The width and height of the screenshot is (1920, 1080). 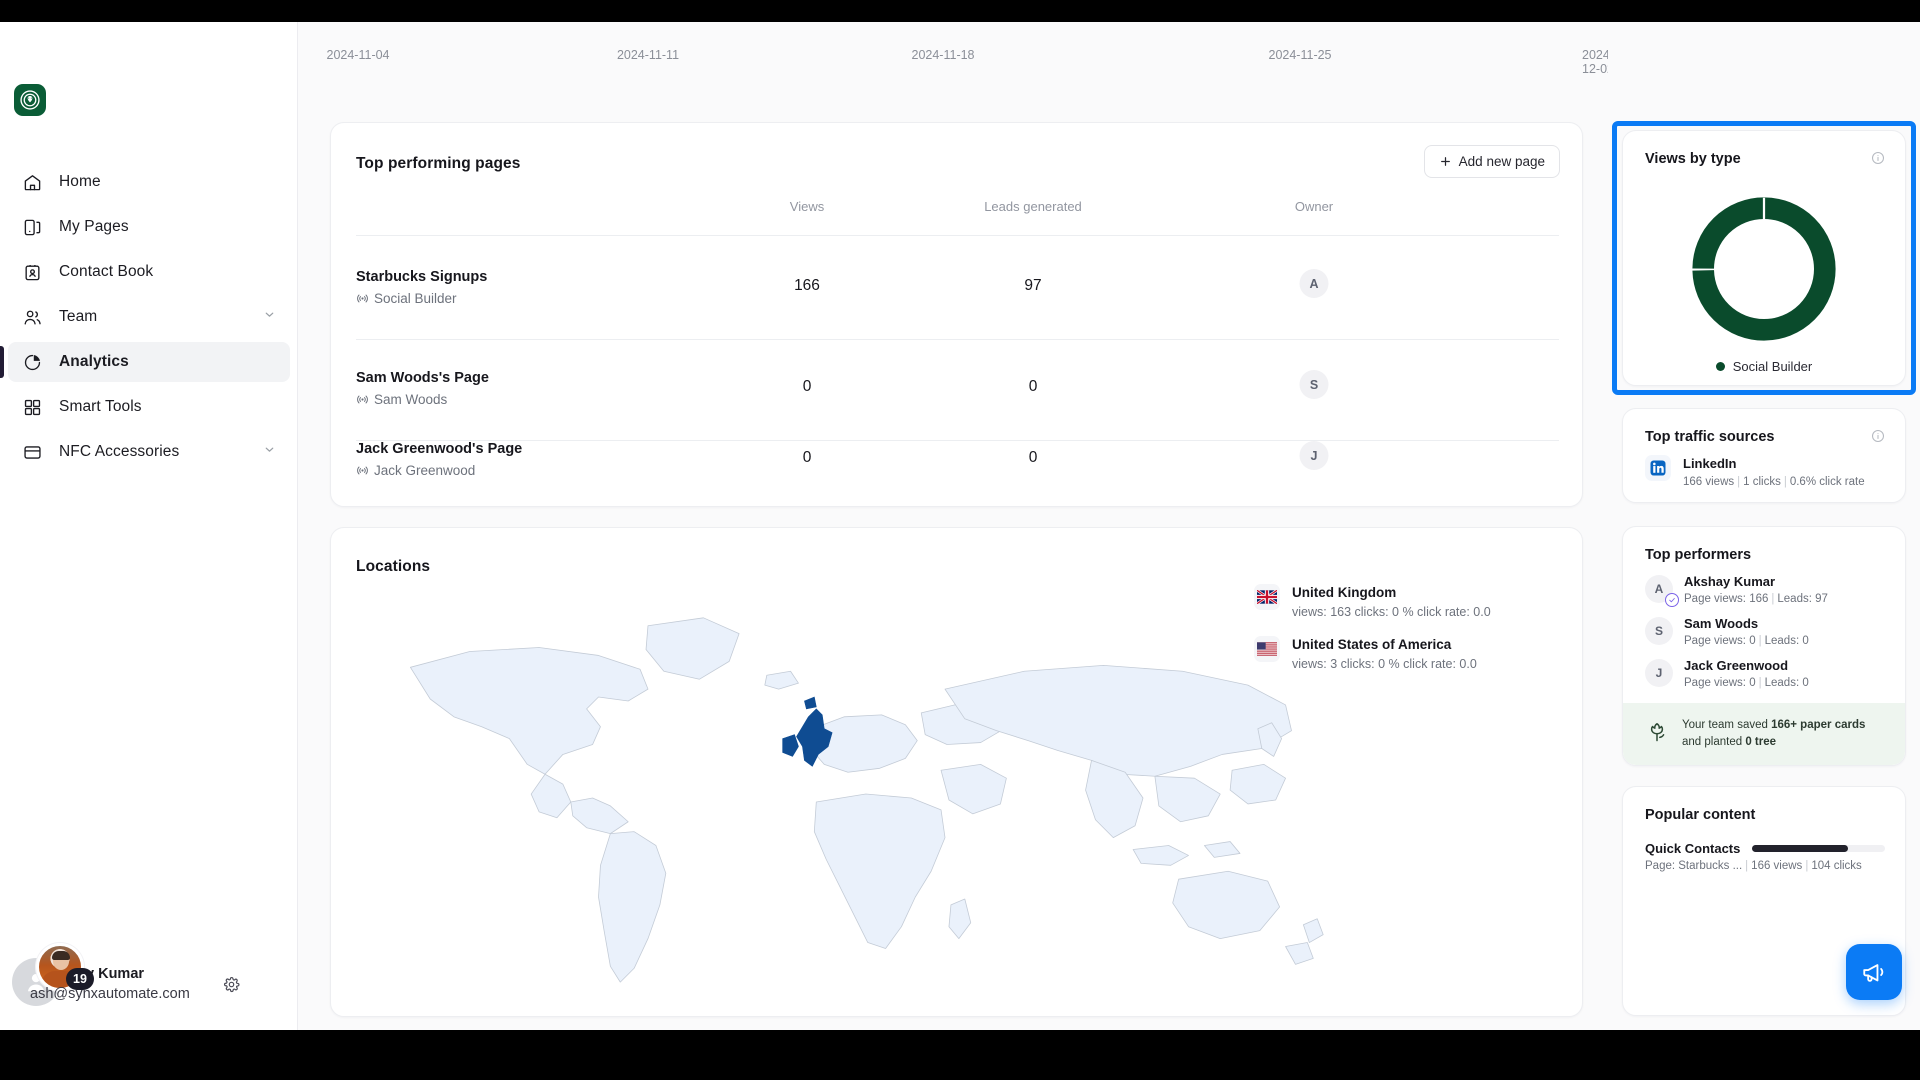 I want to click on performer-name: Akshay Kumar, so click(x=1730, y=581).